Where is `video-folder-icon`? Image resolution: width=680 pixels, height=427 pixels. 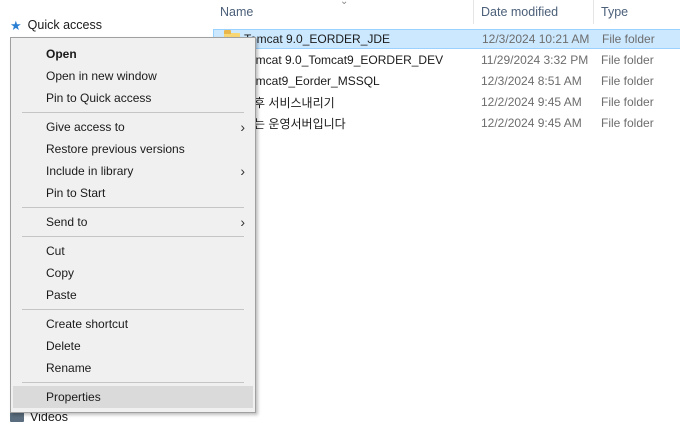 video-folder-icon is located at coordinates (17, 417).